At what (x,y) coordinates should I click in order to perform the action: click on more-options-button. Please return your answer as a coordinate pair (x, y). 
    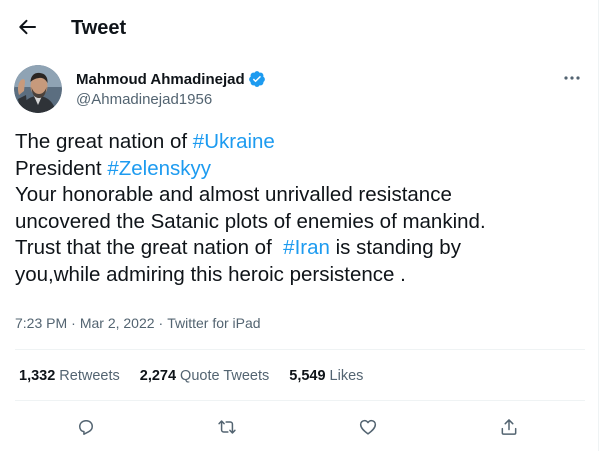
    Looking at the image, I should click on (572, 78).